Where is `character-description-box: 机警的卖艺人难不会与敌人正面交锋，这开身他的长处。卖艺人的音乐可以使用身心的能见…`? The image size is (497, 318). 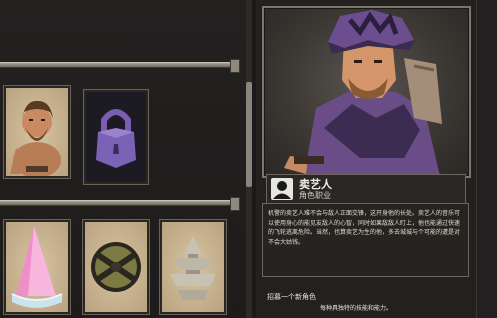
character-description-box: 机警的卖艺人难不会与敌人正面交锋，这开身他的长处。卖艺人的音乐可以使用身心的能见… is located at coordinates (365, 240).